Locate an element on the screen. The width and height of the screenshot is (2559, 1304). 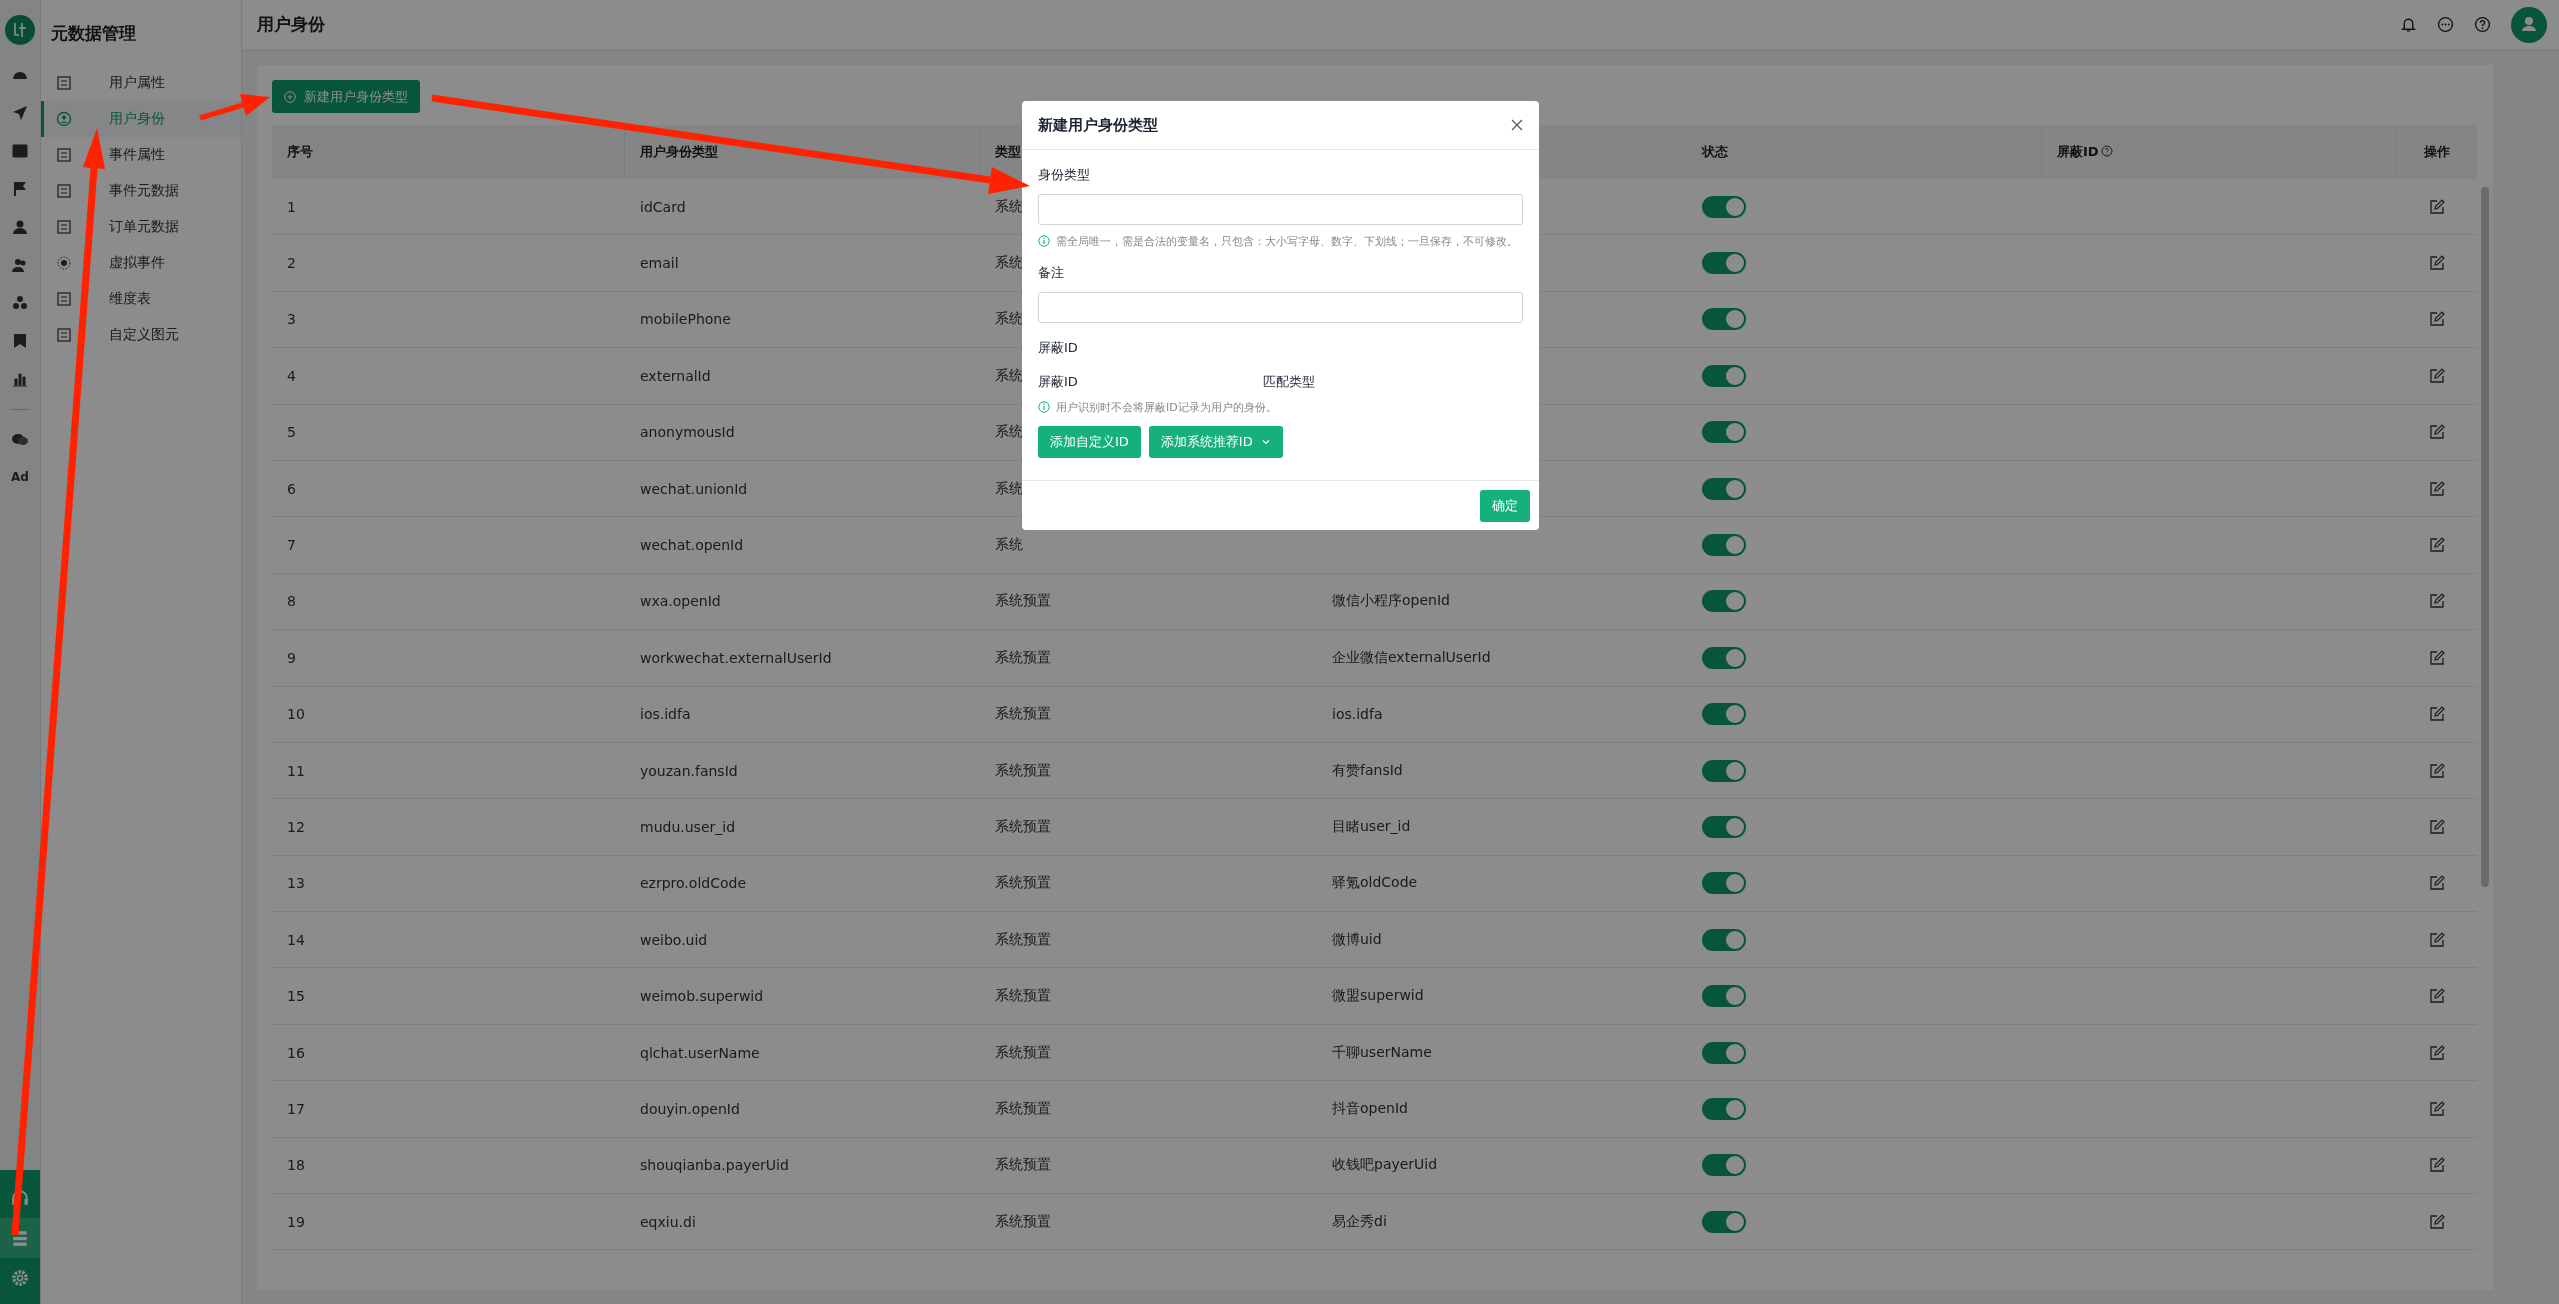
ad-label: Ad is located at coordinates (20, 477).